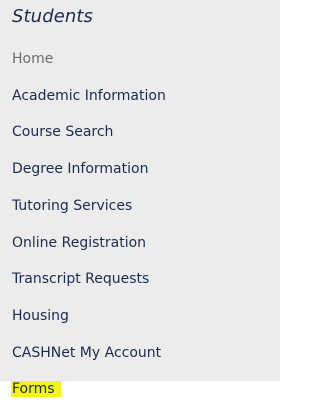 The width and height of the screenshot is (320, 404). Describe the element at coordinates (53, 16) in the screenshot. I see `section-title: Students` at that location.